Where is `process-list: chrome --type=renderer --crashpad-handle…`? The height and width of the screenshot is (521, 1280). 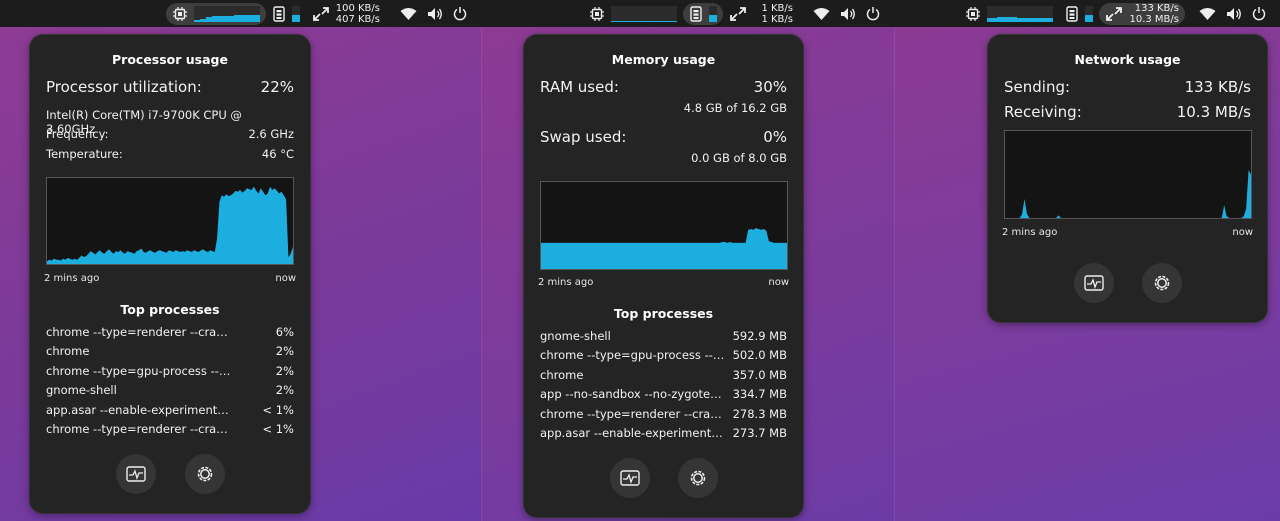
process-list: chrome --type=renderer --crashpad-handle… is located at coordinates (170, 381).